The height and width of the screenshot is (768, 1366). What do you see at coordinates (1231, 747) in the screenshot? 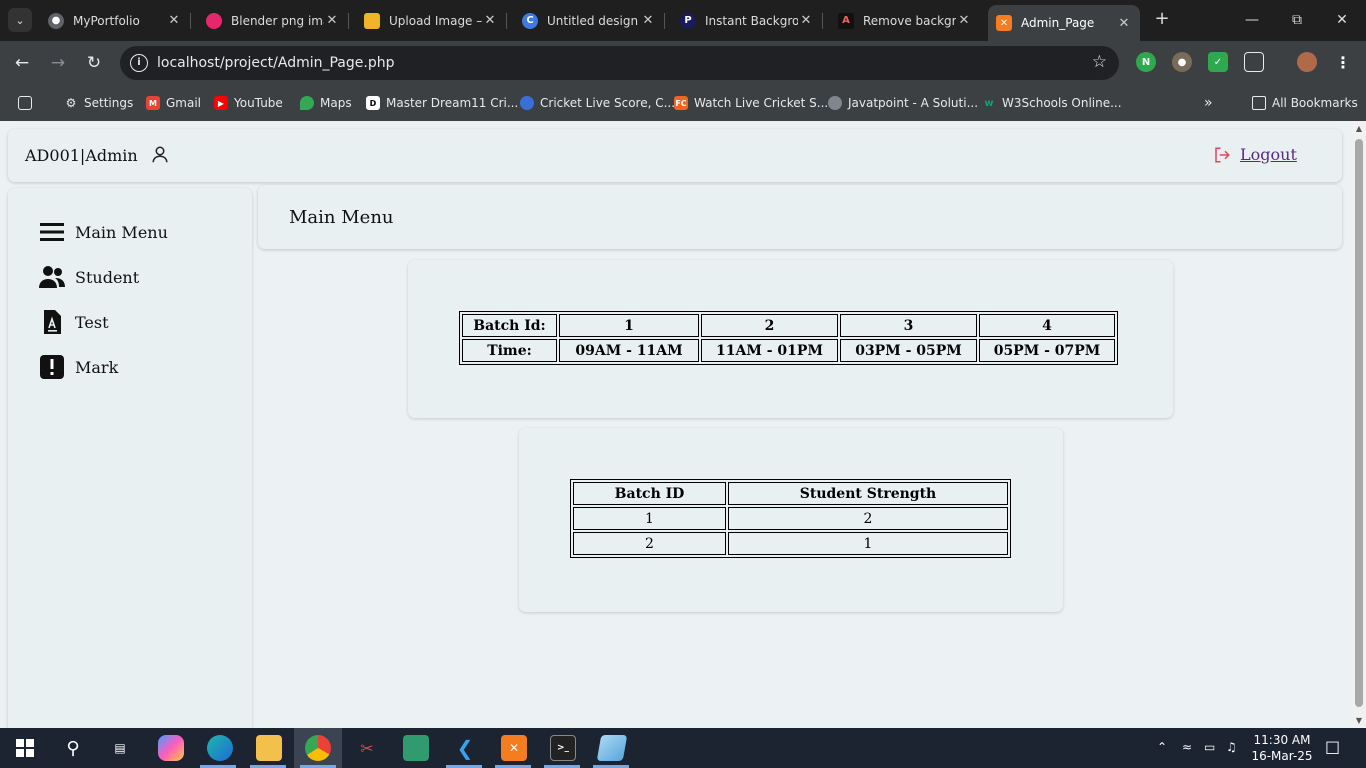
I see `volume-icon: ♫` at bounding box center [1231, 747].